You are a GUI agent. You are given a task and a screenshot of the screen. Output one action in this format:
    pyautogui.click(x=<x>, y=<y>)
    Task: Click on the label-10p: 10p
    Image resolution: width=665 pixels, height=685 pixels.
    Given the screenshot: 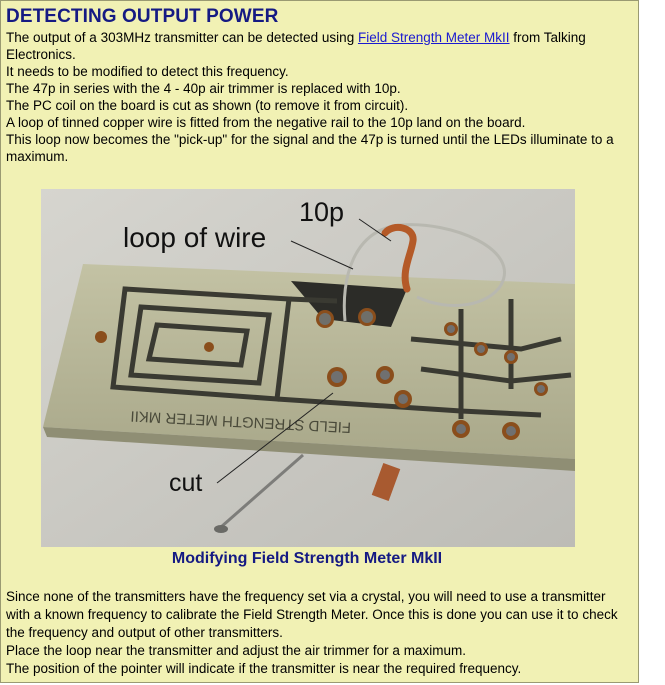 What is the action you would take?
    pyautogui.click(x=321, y=212)
    